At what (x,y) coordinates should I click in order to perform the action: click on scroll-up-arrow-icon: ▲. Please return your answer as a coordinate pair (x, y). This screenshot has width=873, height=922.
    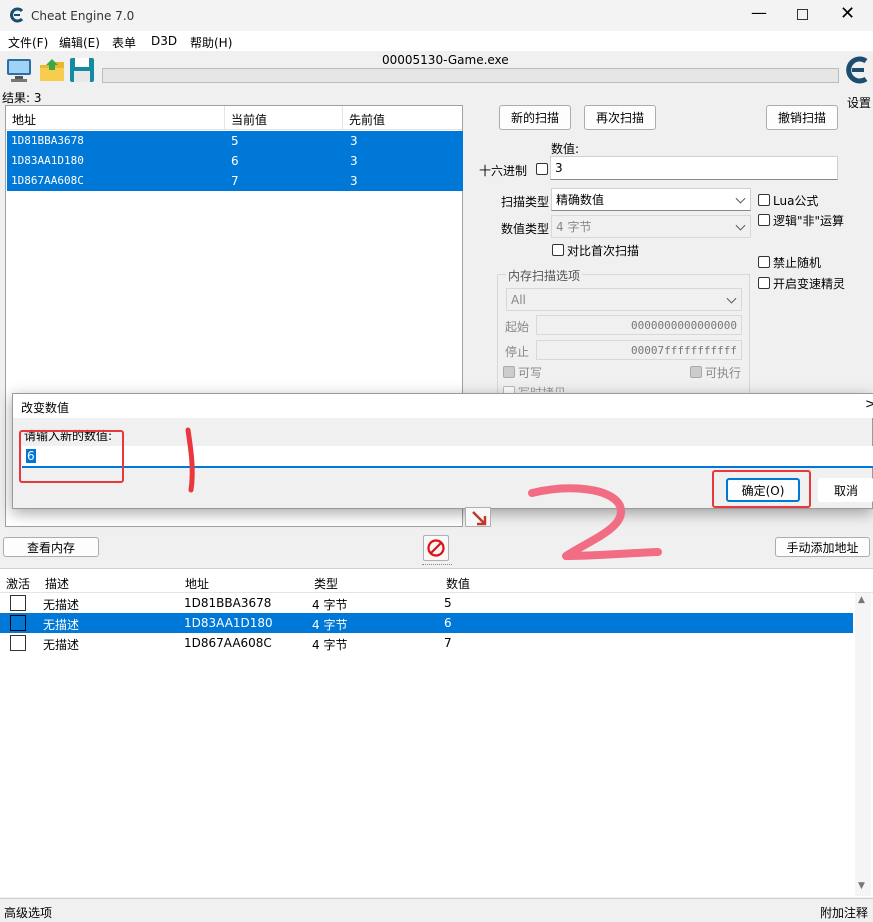
    Looking at the image, I should click on (861, 600).